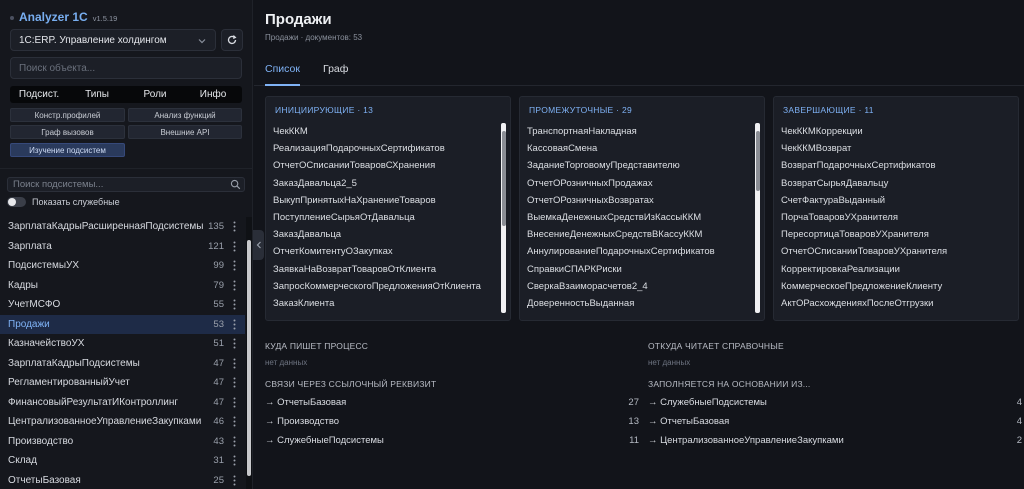 The width and height of the screenshot is (1024, 489). What do you see at coordinates (122, 422) in the screenshot?
I see `subsystem-item: ЦентрализованноеУправлениеЗакупками 46` at bounding box center [122, 422].